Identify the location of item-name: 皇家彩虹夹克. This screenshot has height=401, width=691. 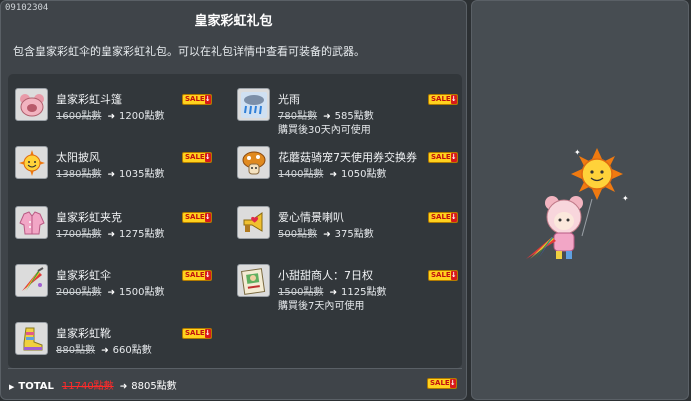
(89, 217).